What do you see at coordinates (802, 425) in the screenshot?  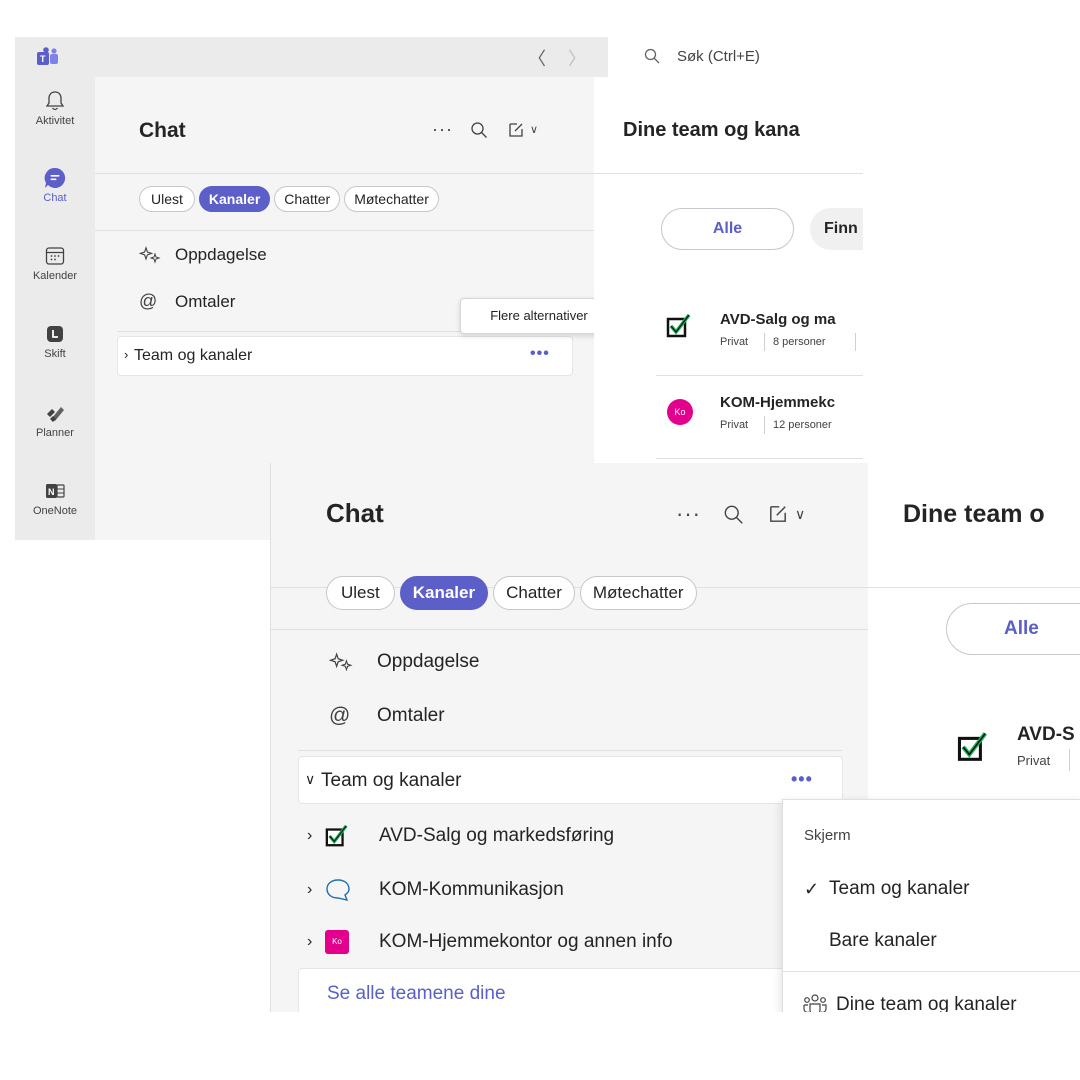 I see `team-members: 12 personer` at bounding box center [802, 425].